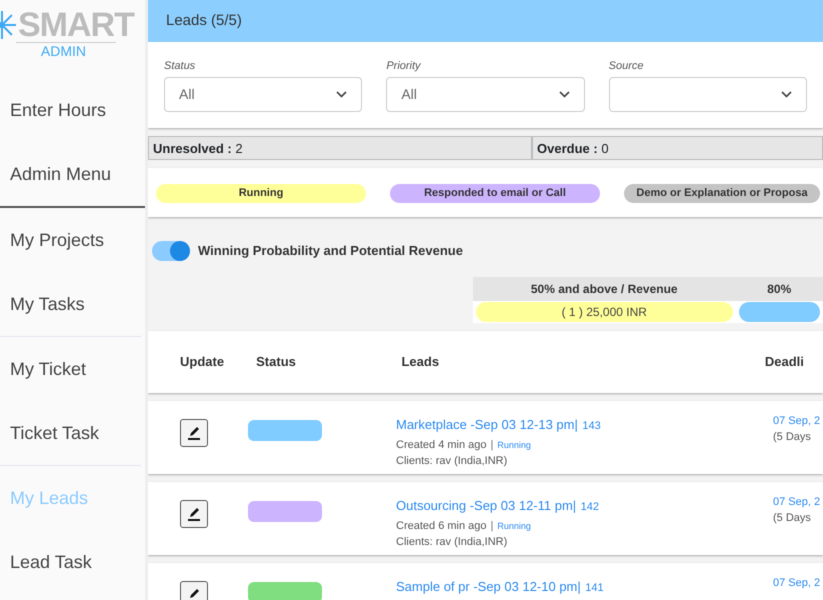 The width and height of the screenshot is (823, 600). I want to click on sidebar-item: My Tasks, so click(72, 304).